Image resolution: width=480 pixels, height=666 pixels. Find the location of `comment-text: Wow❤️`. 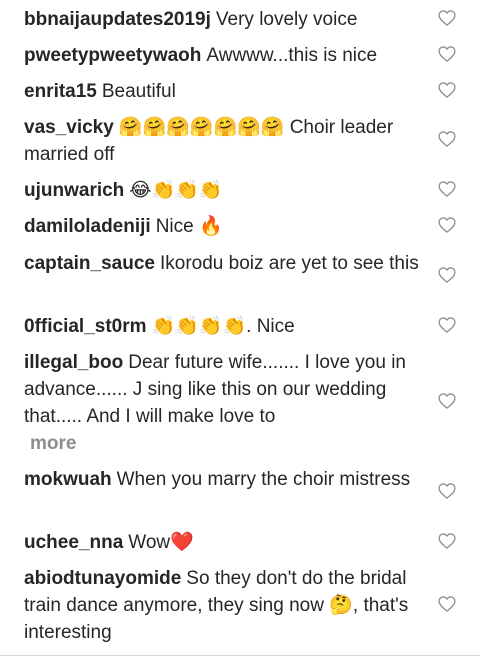

comment-text: Wow❤️ is located at coordinates (161, 542).